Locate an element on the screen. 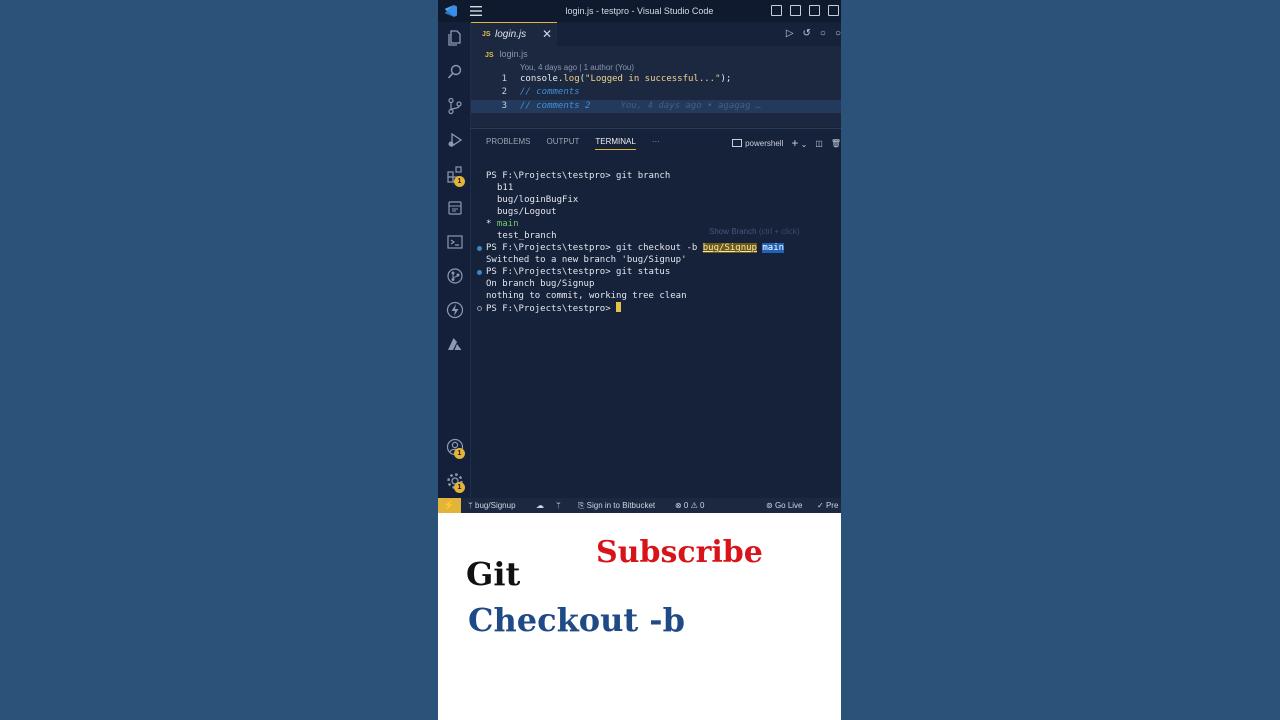 The height and width of the screenshot is (720, 1280). line-number: 3 is located at coordinates (504, 106).